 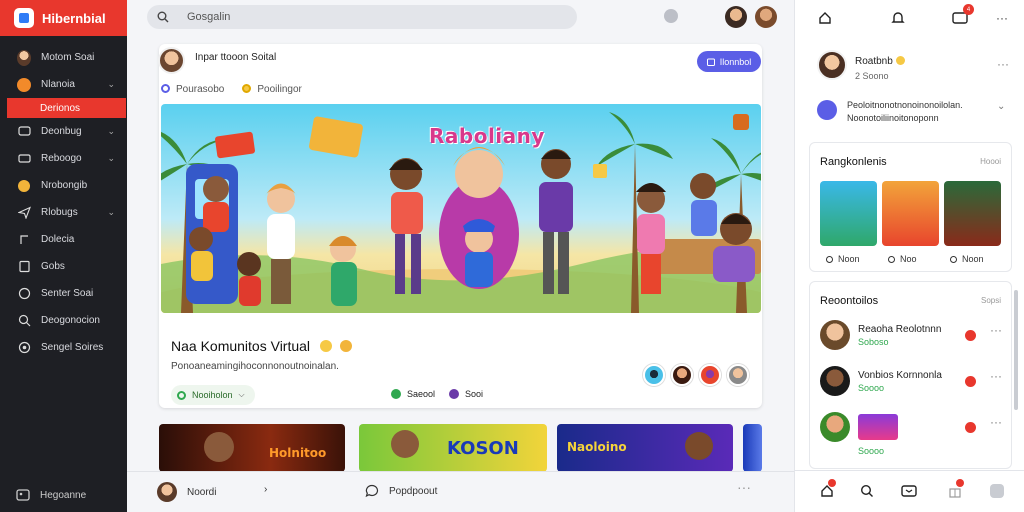 I want to click on sidebar-footer-label: Hegoanne, so click(x=63, y=495).